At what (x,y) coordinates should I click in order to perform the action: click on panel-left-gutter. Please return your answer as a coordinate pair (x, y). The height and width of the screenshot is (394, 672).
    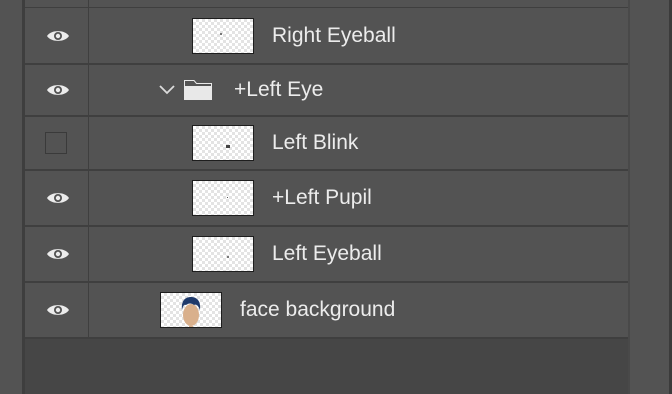
    Looking at the image, I should click on (12, 197).